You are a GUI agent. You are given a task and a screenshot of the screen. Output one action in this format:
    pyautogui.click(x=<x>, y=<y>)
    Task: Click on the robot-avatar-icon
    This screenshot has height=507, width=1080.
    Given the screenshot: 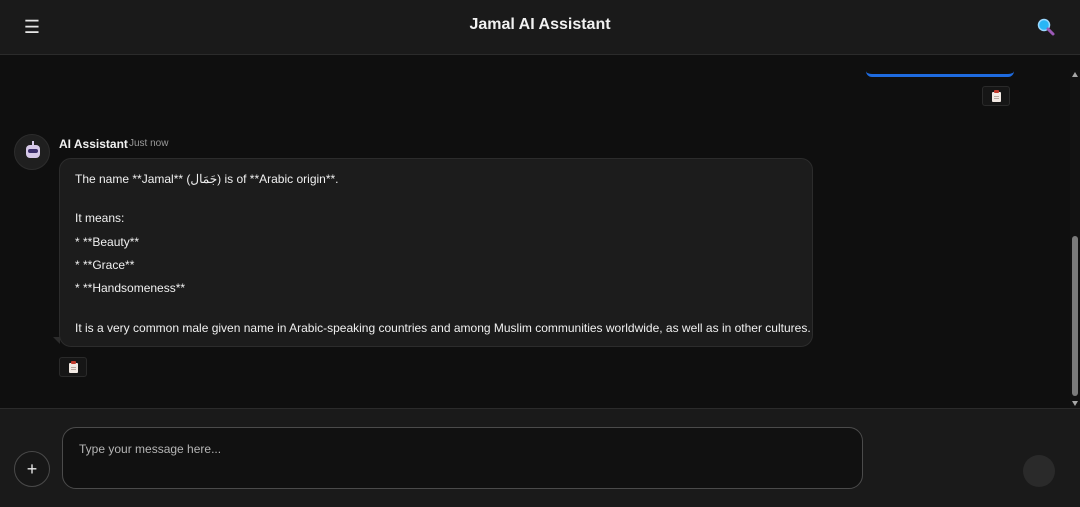 What is the action you would take?
    pyautogui.click(x=33, y=151)
    